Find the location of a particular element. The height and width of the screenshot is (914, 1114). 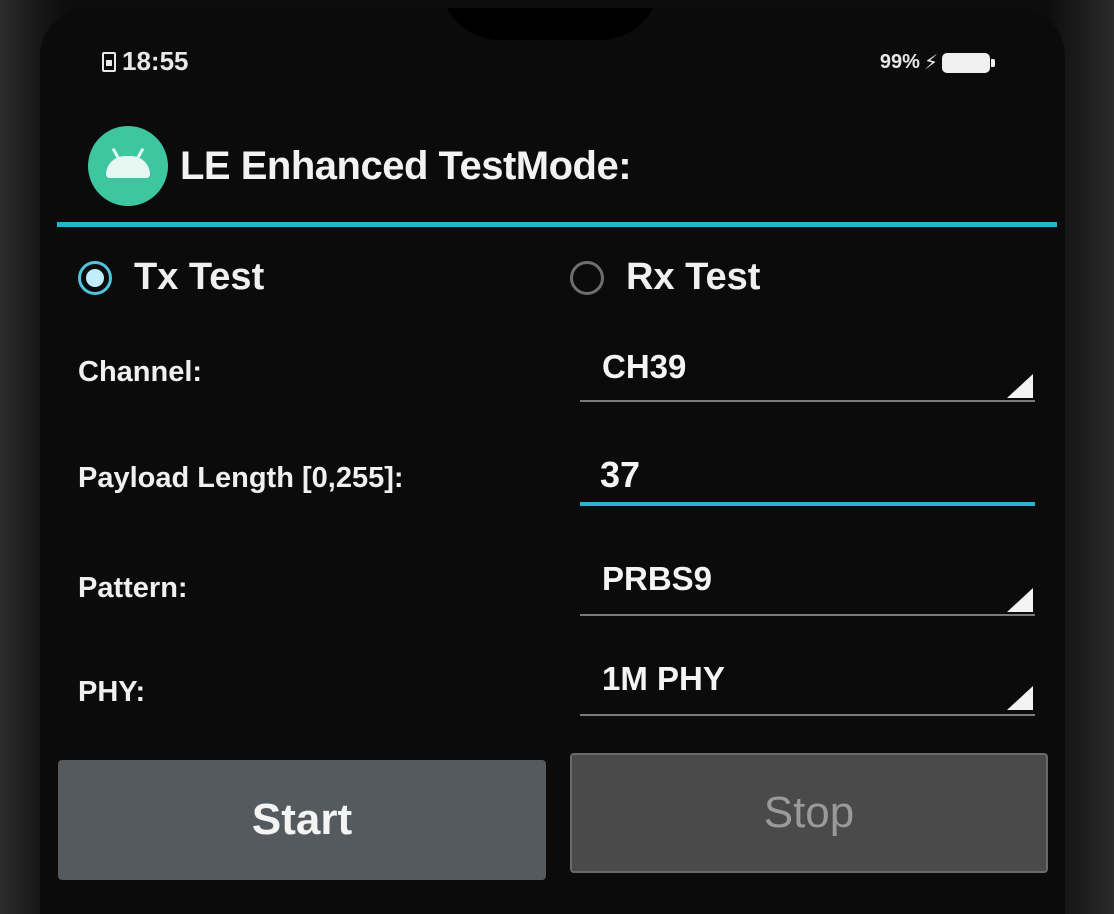

pattern-label: Pattern: is located at coordinates (133, 588).